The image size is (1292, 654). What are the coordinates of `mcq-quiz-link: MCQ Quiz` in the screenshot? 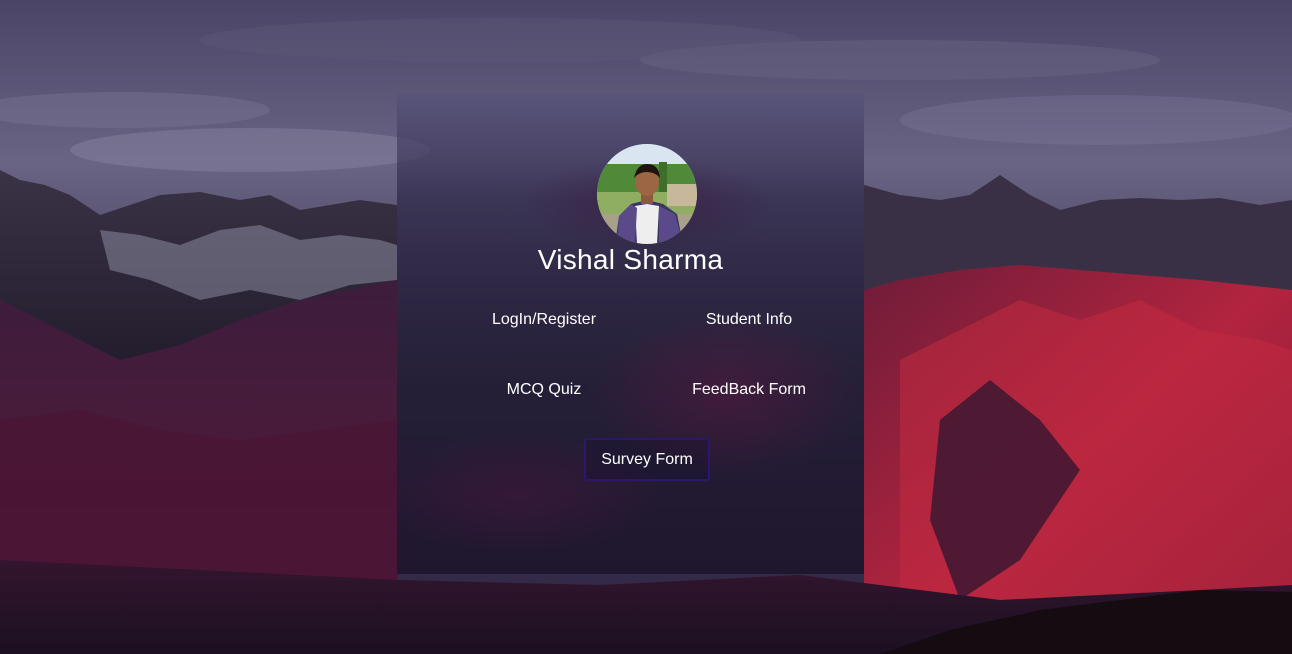 It's located at (544, 390).